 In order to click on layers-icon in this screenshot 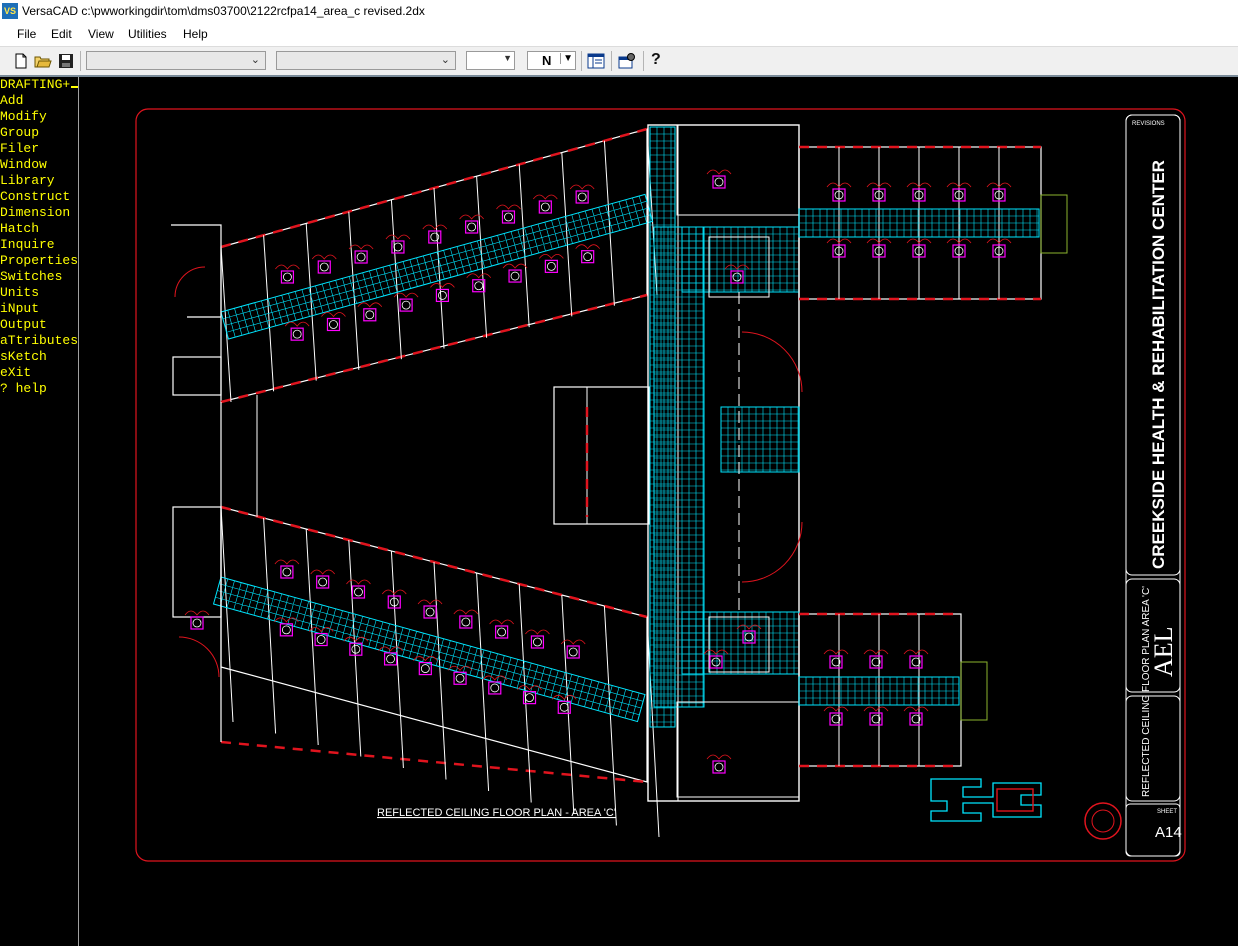, I will do `click(596, 61)`.